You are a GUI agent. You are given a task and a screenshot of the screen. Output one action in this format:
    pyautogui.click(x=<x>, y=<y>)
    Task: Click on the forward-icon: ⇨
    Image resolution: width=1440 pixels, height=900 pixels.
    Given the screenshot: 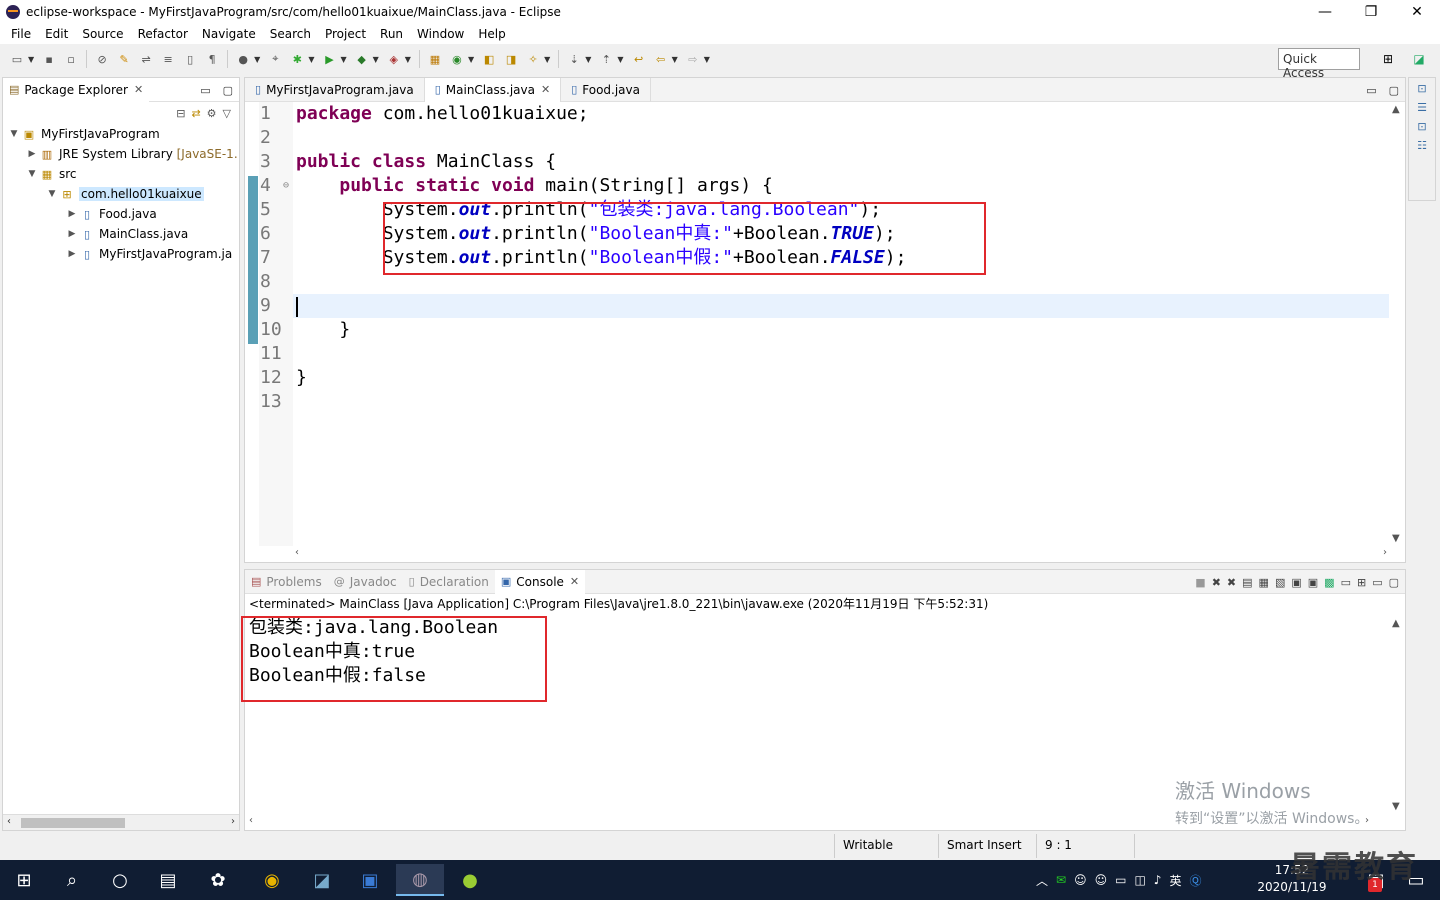 What is the action you would take?
    pyautogui.click(x=693, y=59)
    